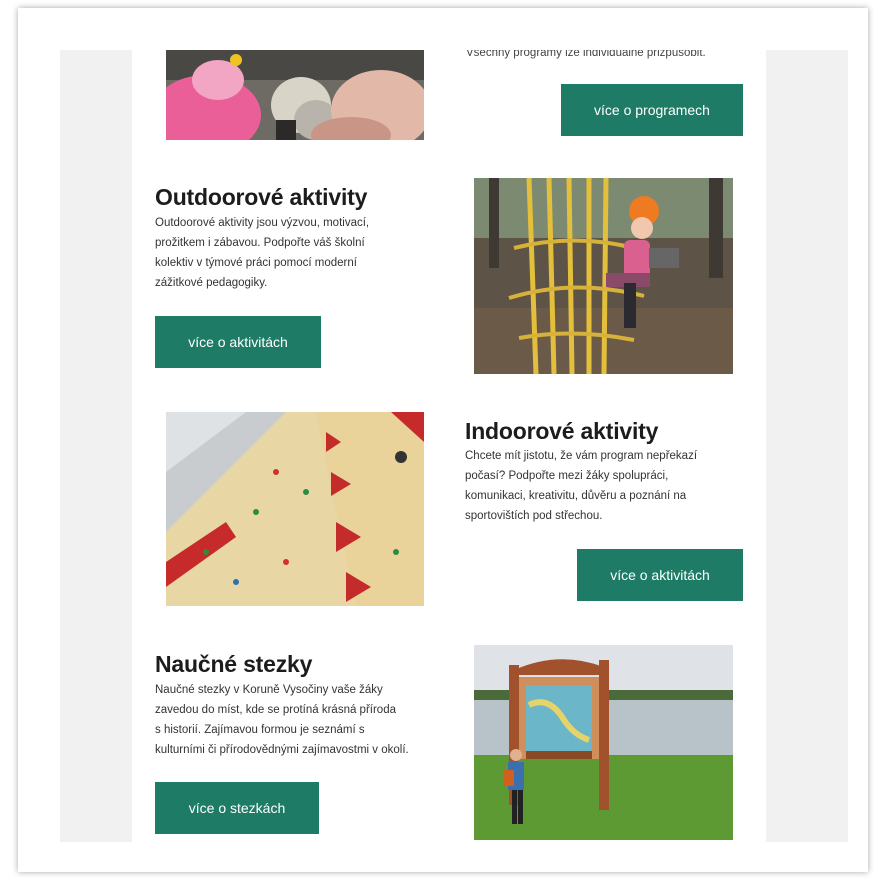 Image resolution: width=874 pixels, height=878 pixels. Describe the element at coordinates (534, 516) in the screenshot. I see `indoor-line-4: sportovištích pod střechou.` at that location.